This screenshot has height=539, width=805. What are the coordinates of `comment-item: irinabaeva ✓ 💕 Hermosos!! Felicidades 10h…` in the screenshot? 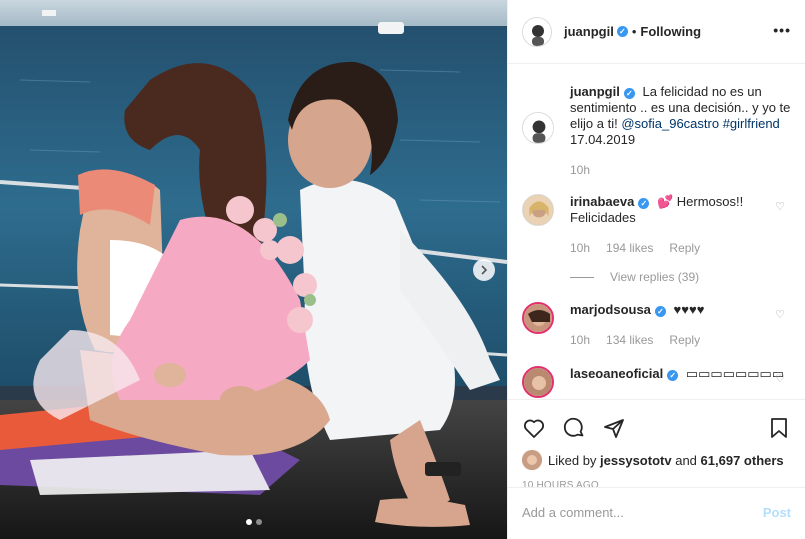 It's located at (656, 217).